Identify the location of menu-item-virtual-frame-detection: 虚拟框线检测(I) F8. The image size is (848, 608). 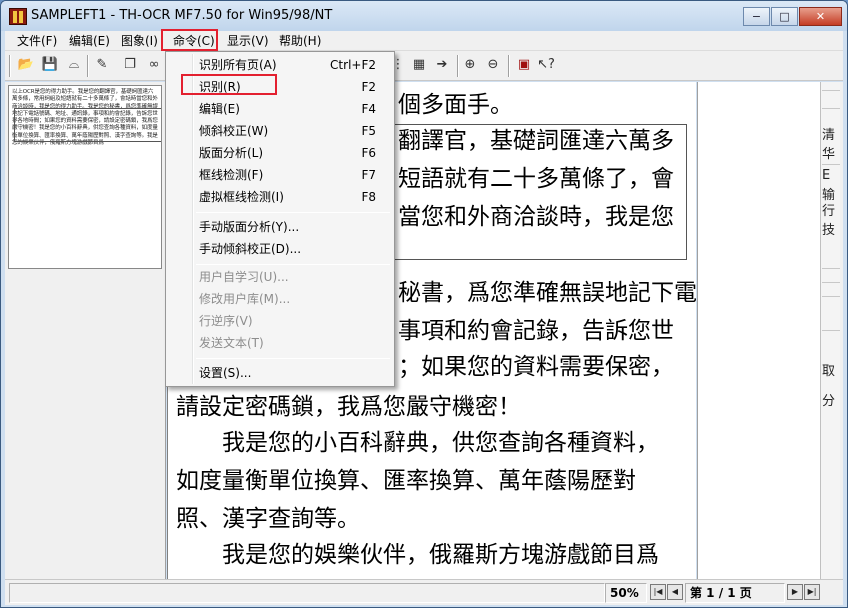
(281, 197).